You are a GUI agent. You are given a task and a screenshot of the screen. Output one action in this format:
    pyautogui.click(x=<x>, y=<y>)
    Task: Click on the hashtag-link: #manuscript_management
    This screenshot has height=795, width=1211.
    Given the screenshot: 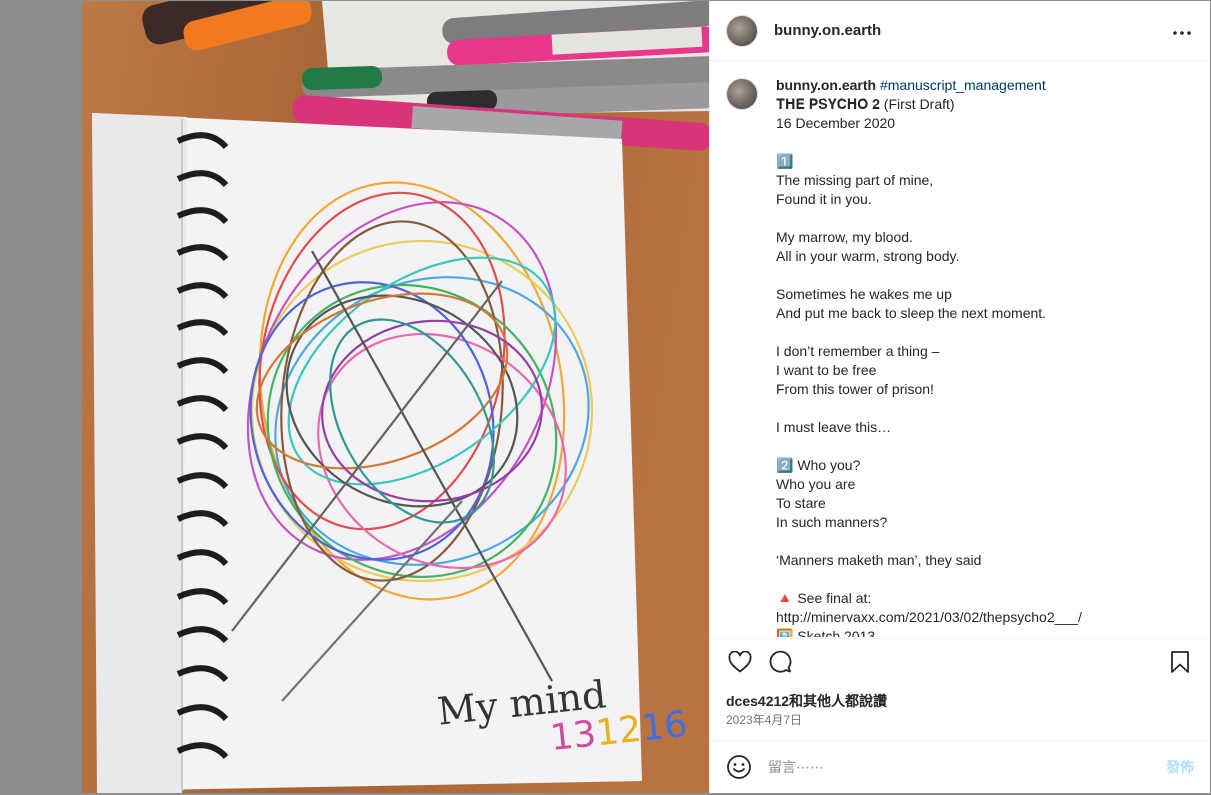 What is the action you would take?
    pyautogui.click(x=963, y=85)
    